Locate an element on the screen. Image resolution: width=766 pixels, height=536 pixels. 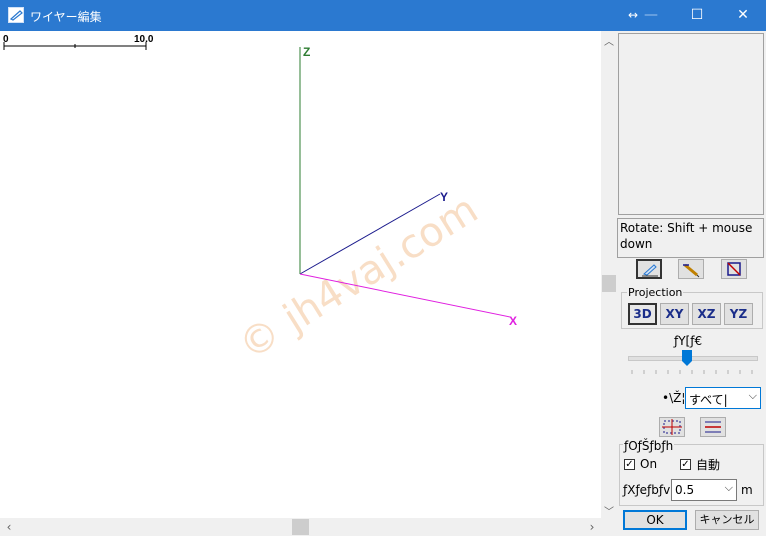
maximize-button: ☐ is located at coordinates (697, 15).